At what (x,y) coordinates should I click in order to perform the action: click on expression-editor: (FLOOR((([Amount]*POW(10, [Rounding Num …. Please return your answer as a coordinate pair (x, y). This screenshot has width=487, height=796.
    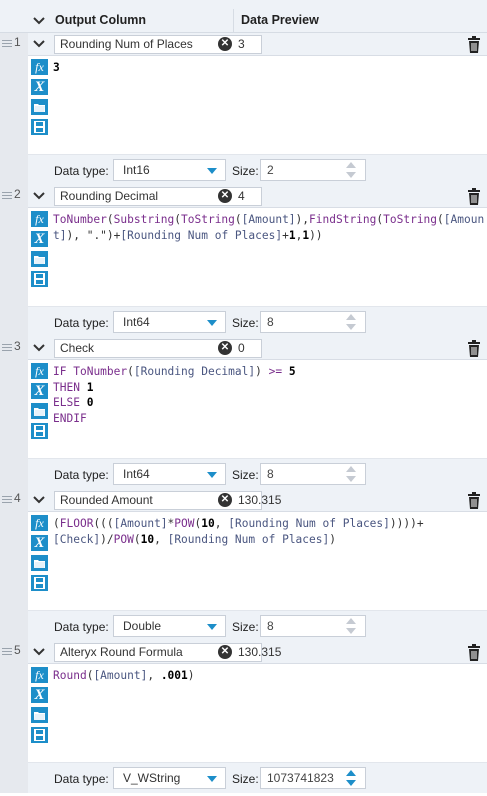
    Looking at the image, I should click on (269, 531).